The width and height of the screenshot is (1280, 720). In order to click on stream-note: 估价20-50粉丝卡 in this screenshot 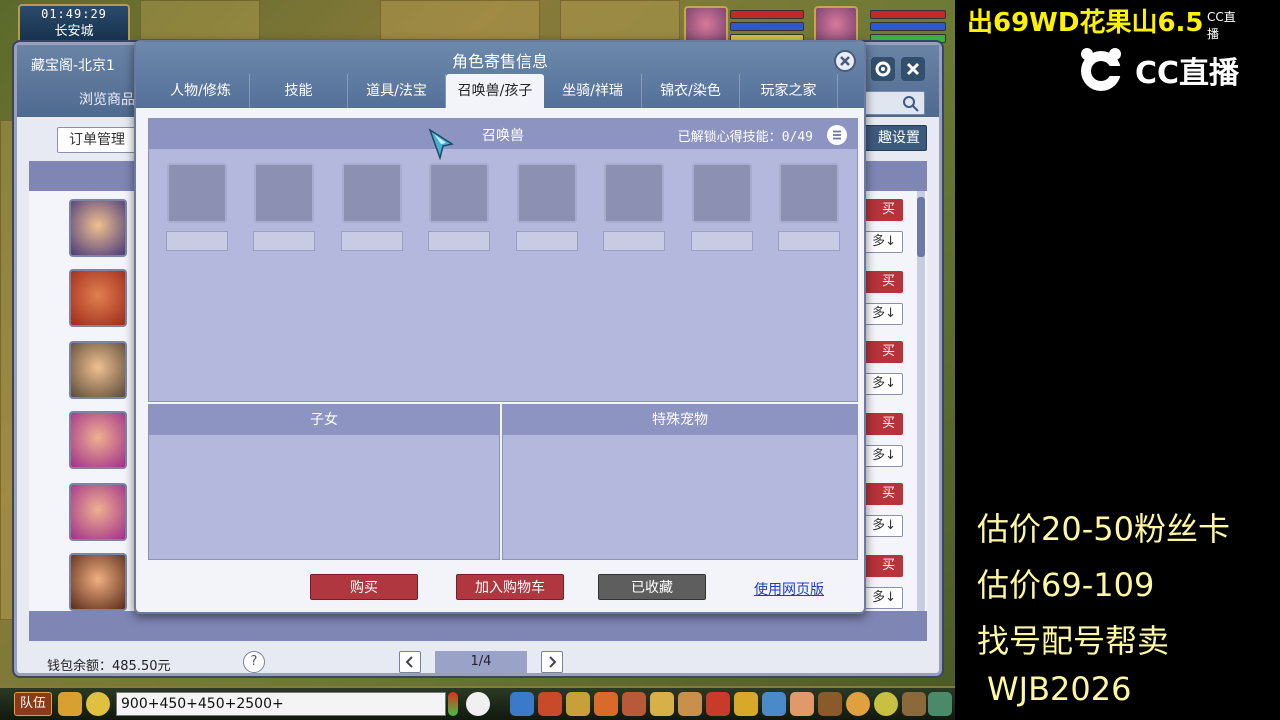, I will do `click(1103, 529)`.